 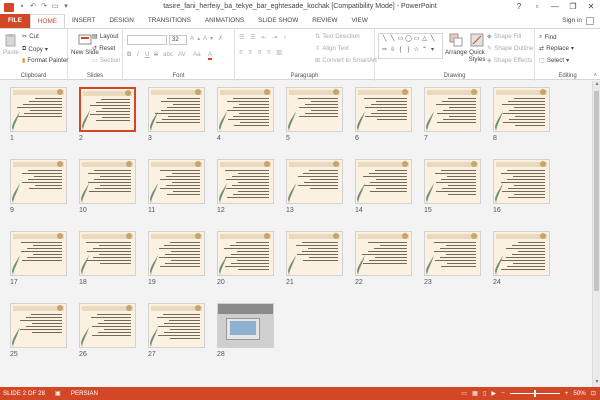 What do you see at coordinates (416, 50) in the screenshot?
I see `star-shape-icon: ☆` at bounding box center [416, 50].